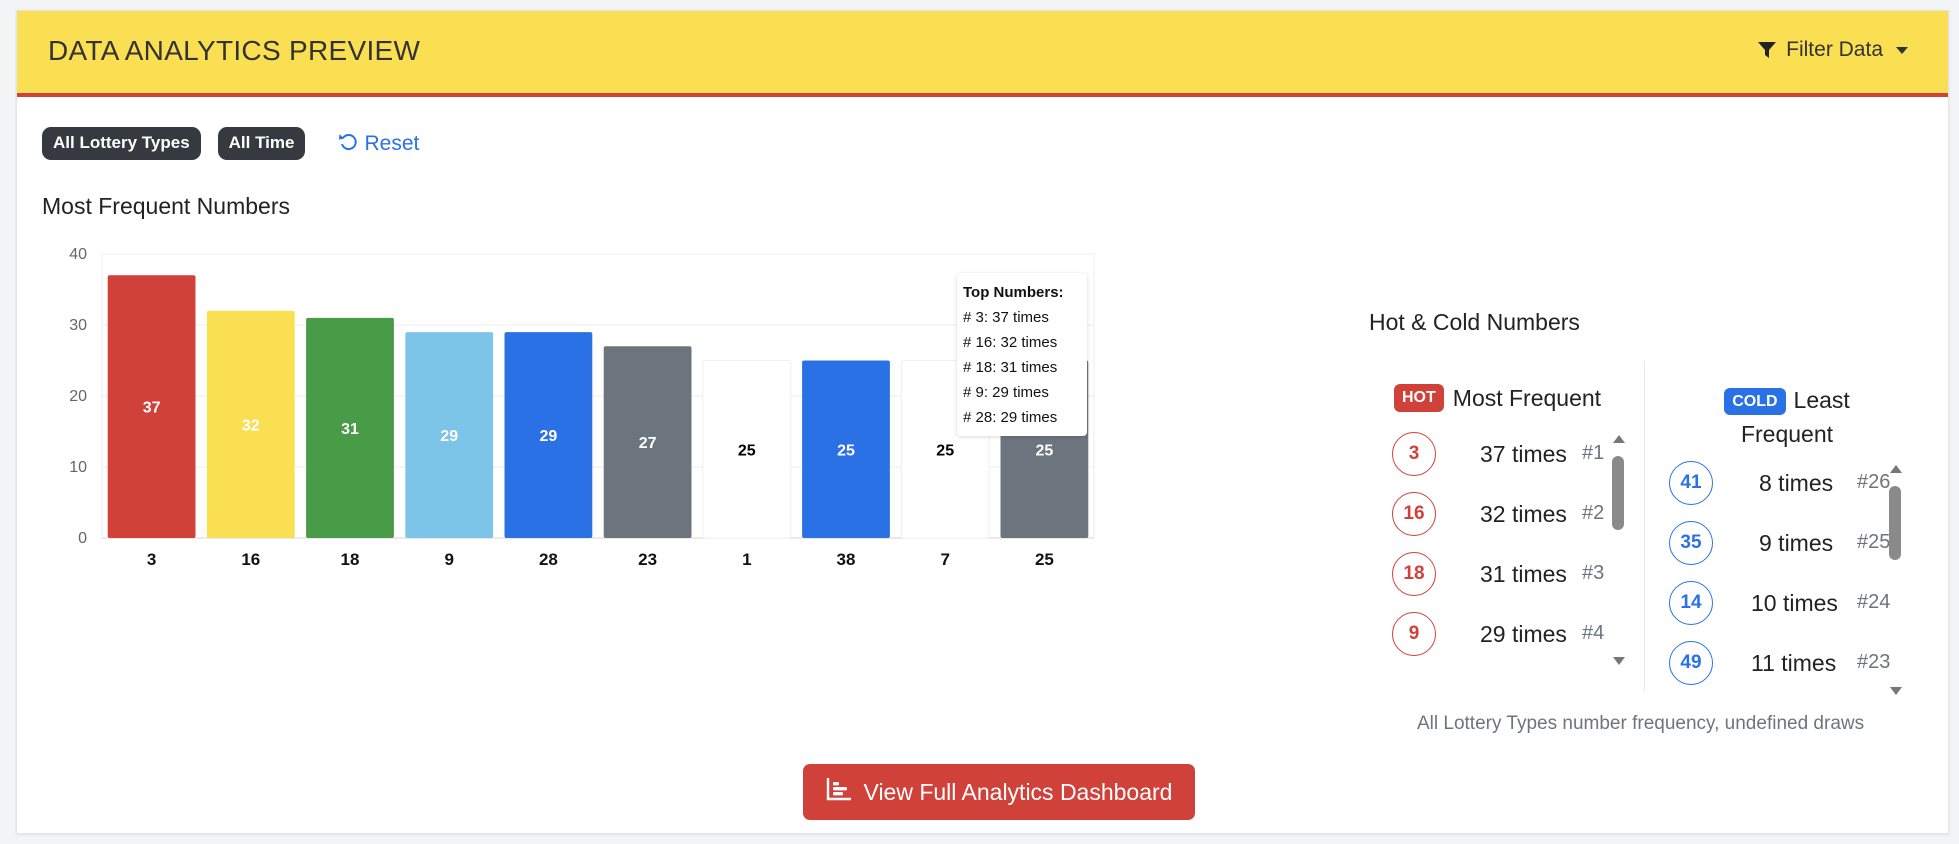 Image resolution: width=1959 pixels, height=844 pixels. I want to click on y-tick-label: 10, so click(78, 467).